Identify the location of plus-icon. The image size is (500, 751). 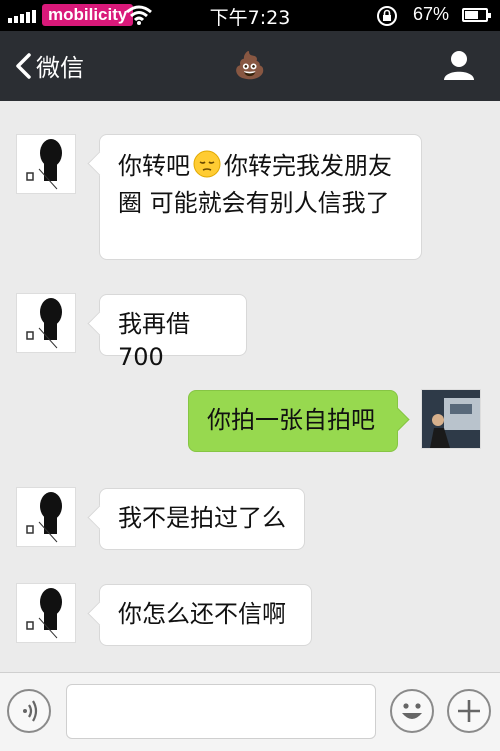
(469, 711).